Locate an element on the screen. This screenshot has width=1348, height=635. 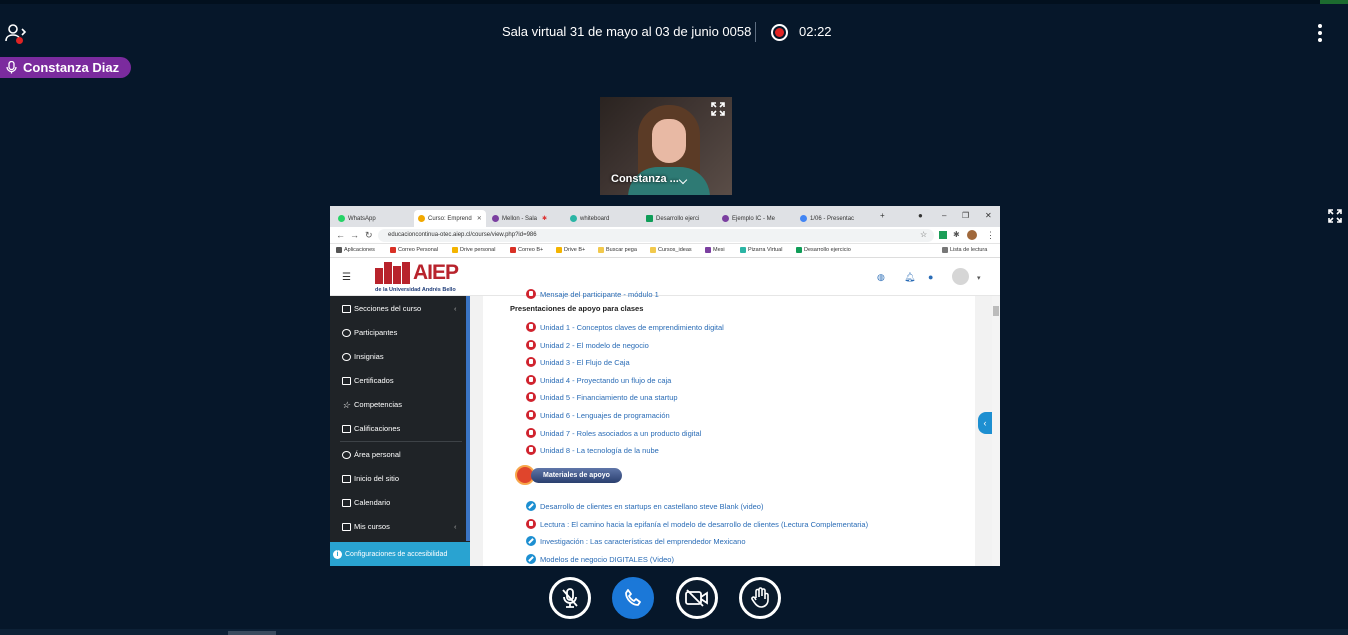
sidebar-item-badges: Insignias is located at coordinates (363, 356).